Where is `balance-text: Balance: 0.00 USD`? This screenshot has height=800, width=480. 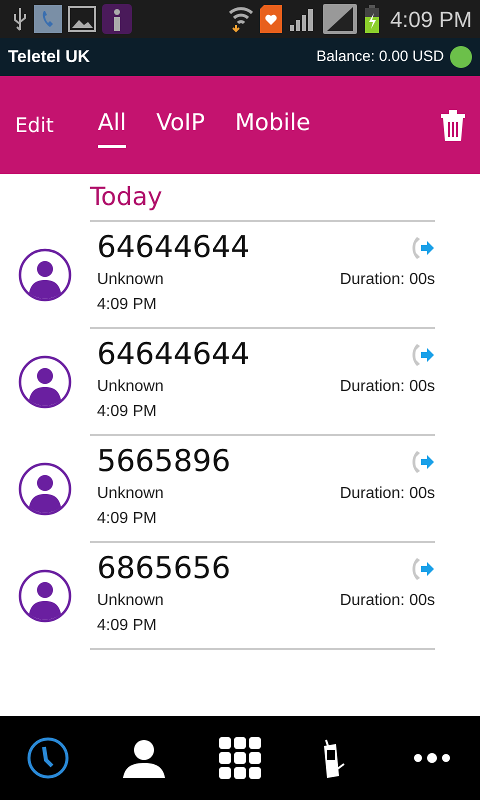
balance-text: Balance: 0.00 USD is located at coordinates (380, 56).